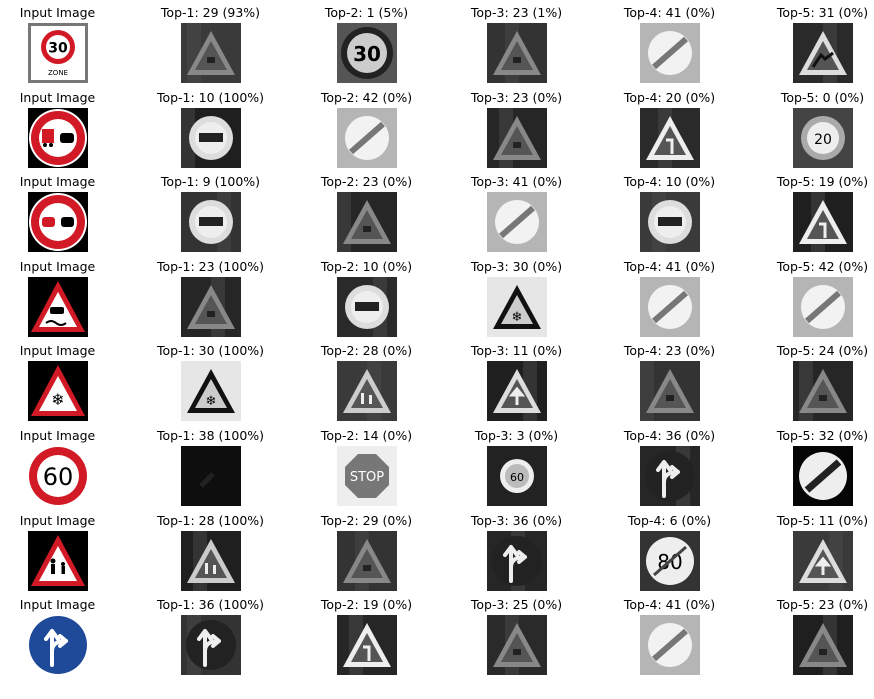 Image resolution: width=874 pixels, height=699 pixels. What do you see at coordinates (58, 73) in the screenshot?
I see `svg-text: ZONE` at bounding box center [58, 73].